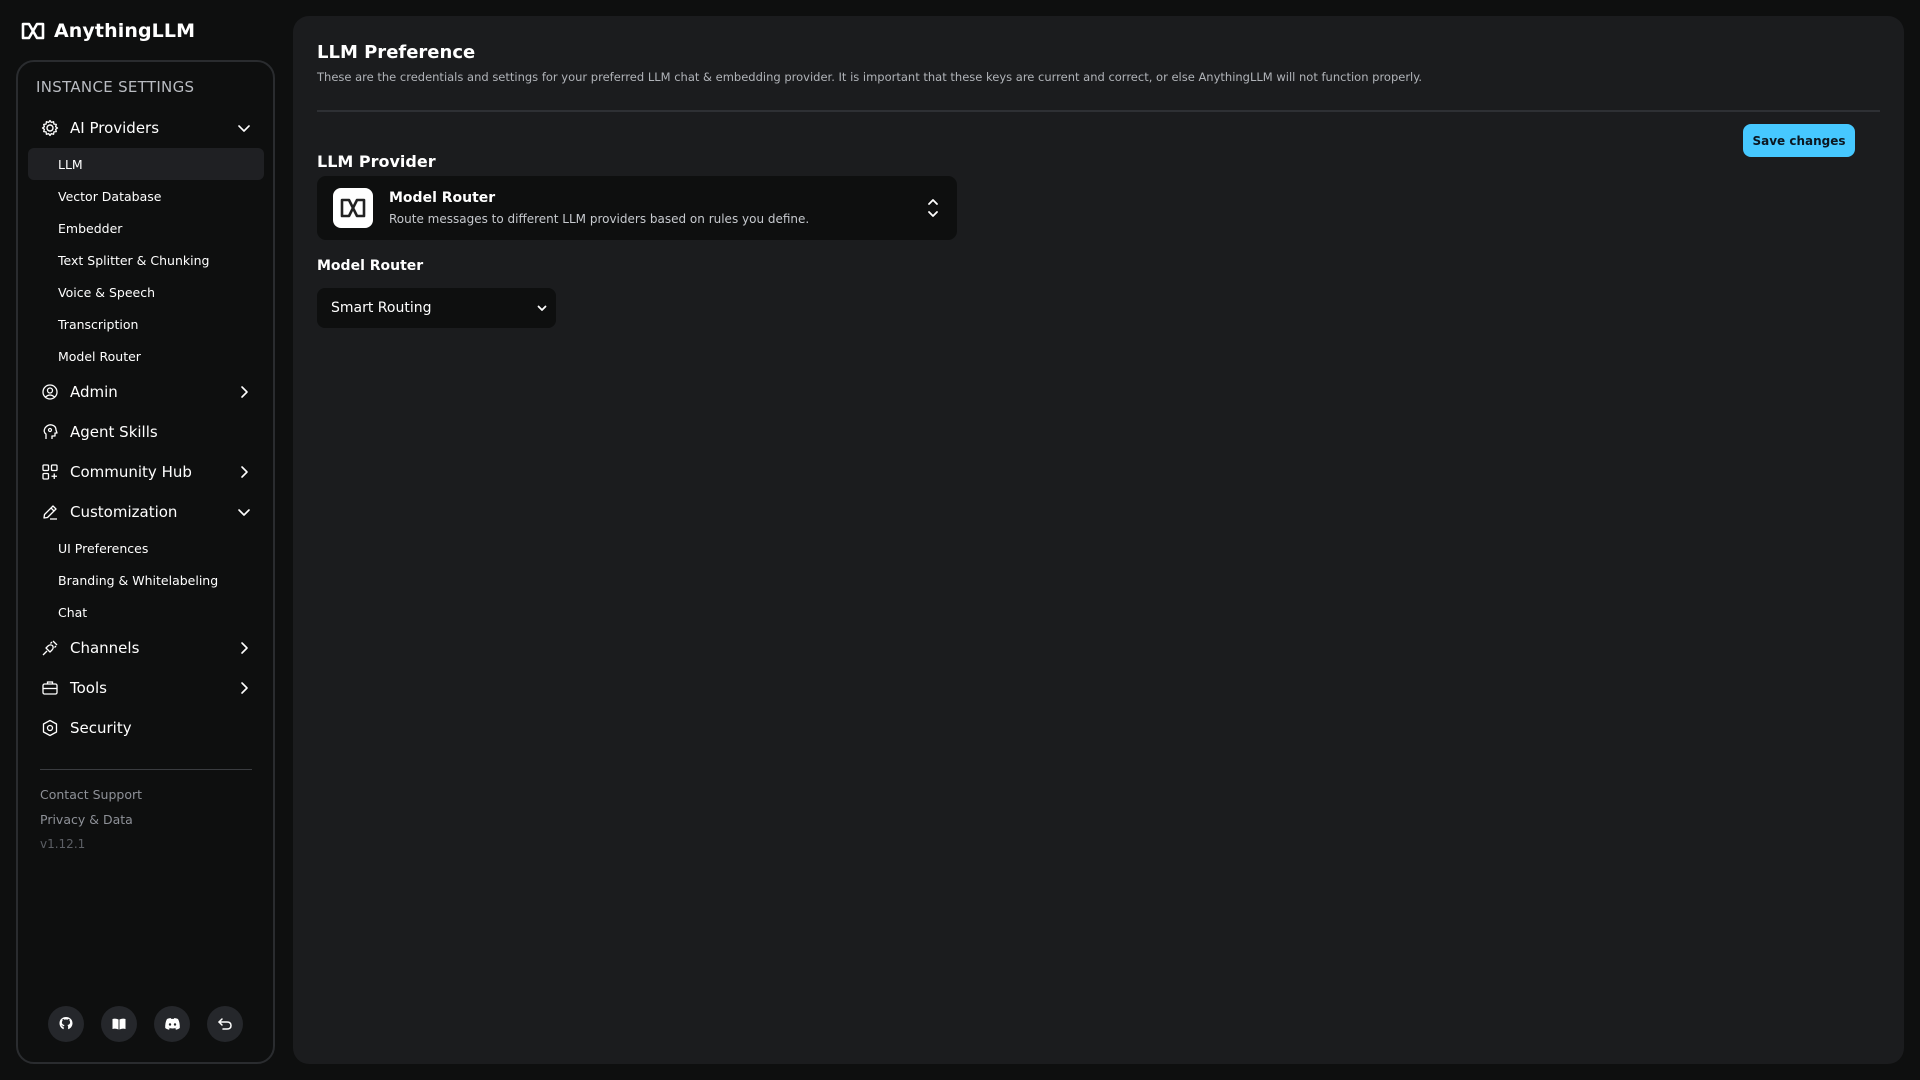  I want to click on sidebar-subitem-vector-database: Vector Database, so click(146, 196).